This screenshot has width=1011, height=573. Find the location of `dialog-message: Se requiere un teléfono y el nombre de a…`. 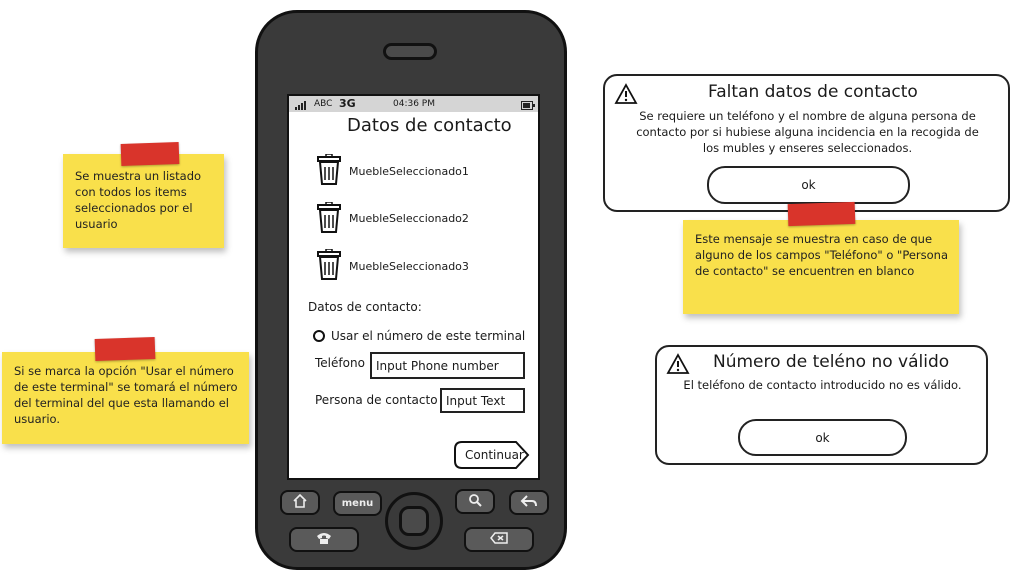

dialog-message: Se requiere un teléfono y el nombre de a… is located at coordinates (807, 132).